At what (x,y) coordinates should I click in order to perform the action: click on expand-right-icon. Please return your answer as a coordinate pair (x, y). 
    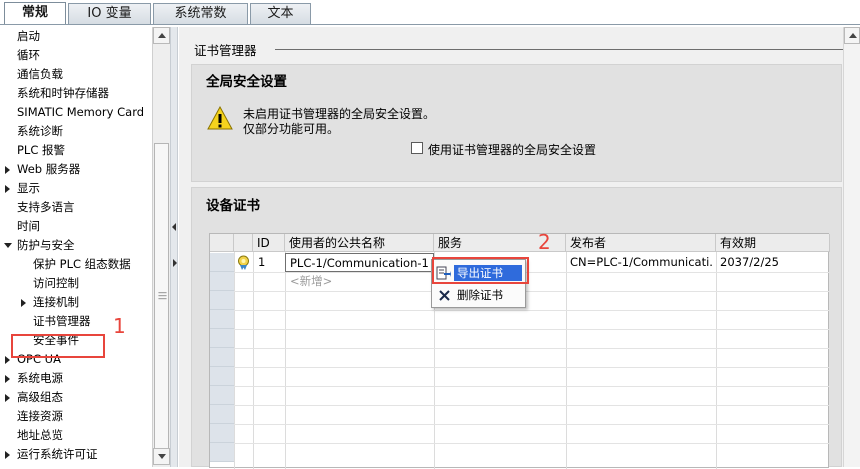
    Looking at the image, I should click on (175, 263).